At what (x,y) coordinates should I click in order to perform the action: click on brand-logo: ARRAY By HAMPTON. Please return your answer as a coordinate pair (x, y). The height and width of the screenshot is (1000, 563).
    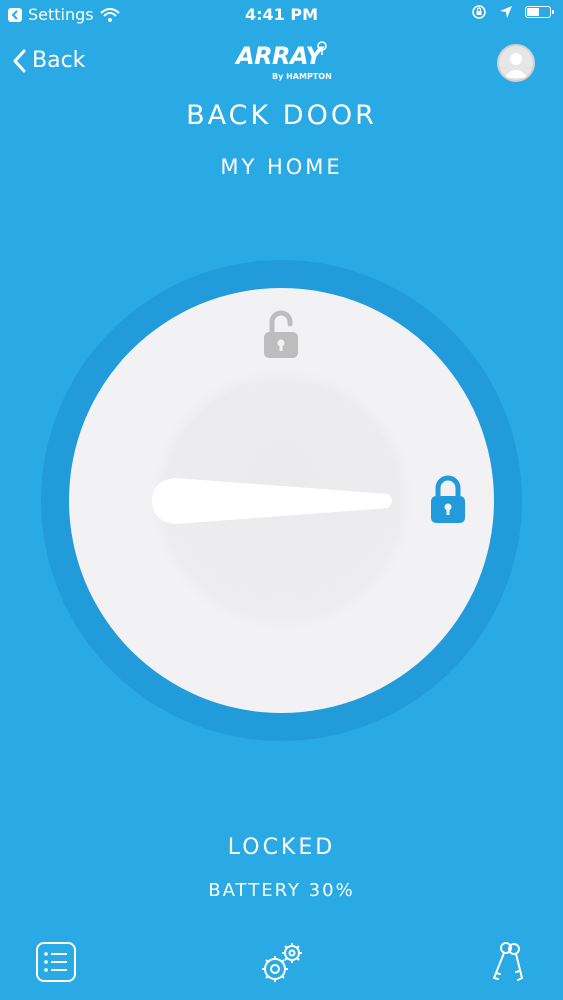
    Looking at the image, I should click on (282, 64).